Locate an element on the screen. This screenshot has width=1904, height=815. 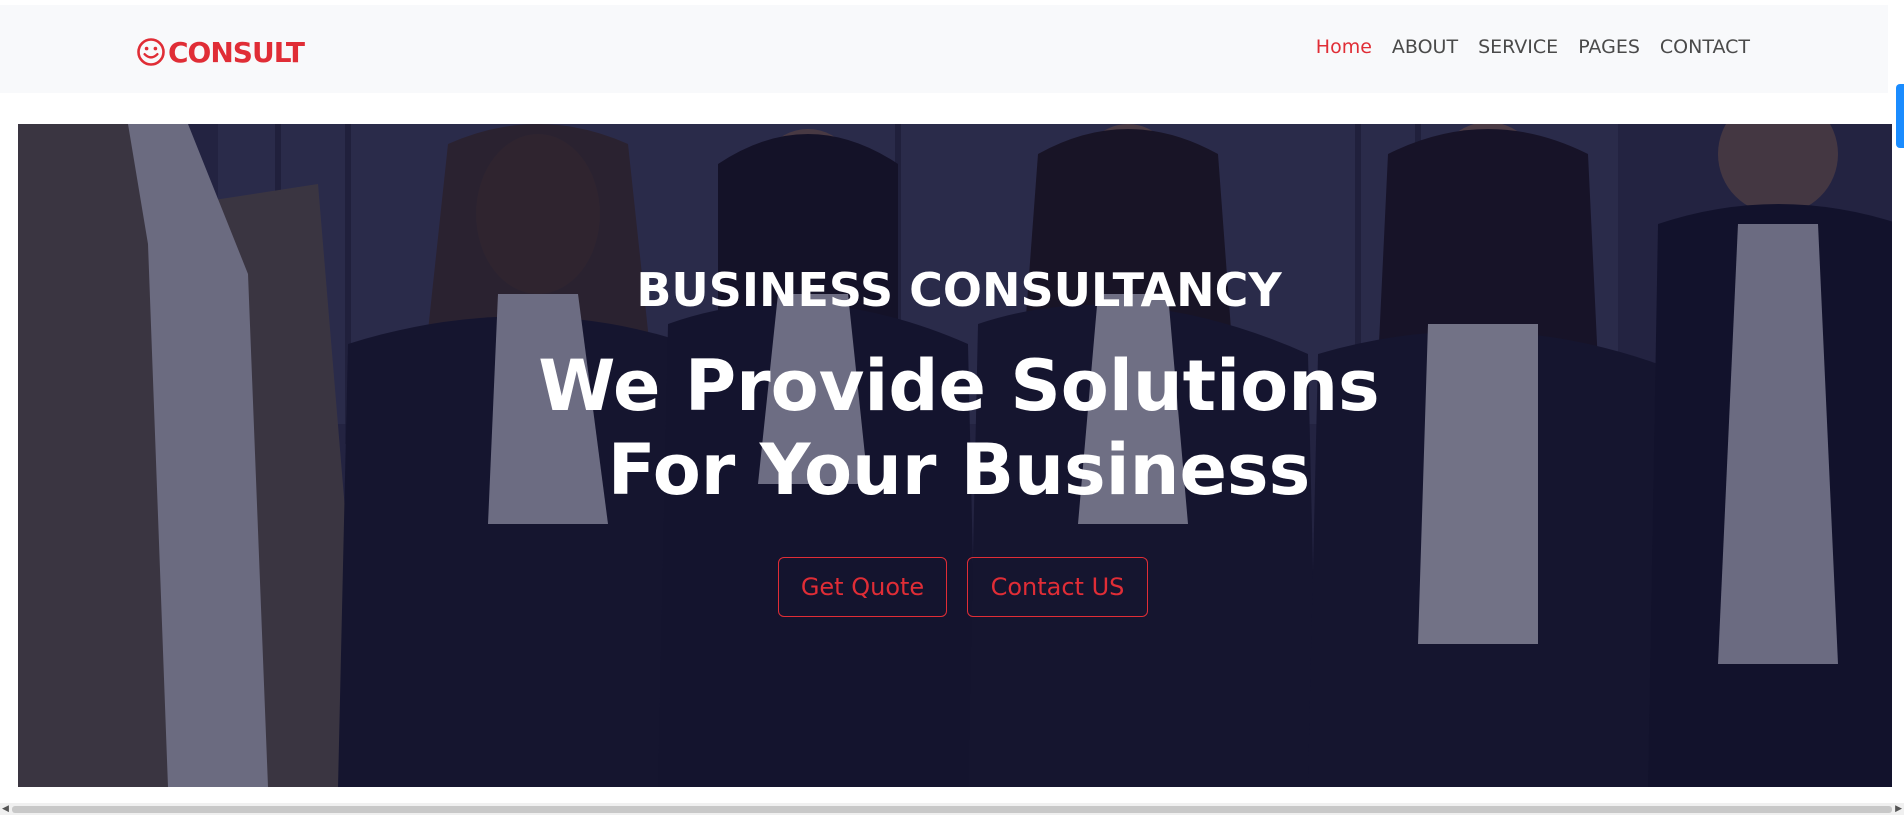
horizontal-scroll-thumb is located at coordinates (952, 809).